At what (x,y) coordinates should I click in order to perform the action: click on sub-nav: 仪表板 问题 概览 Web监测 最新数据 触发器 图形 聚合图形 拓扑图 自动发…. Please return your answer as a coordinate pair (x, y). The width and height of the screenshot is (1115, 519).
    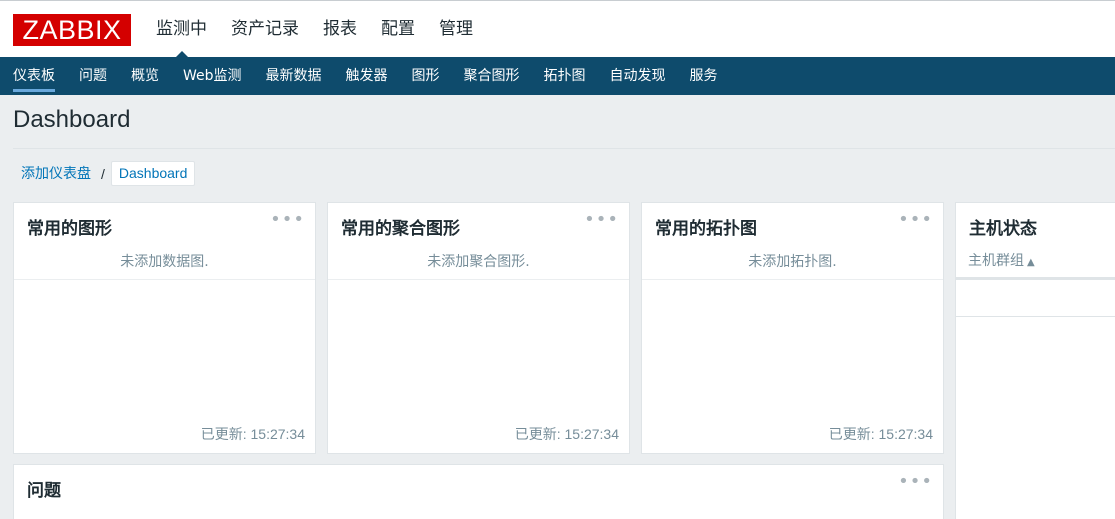
    Looking at the image, I should click on (557, 76).